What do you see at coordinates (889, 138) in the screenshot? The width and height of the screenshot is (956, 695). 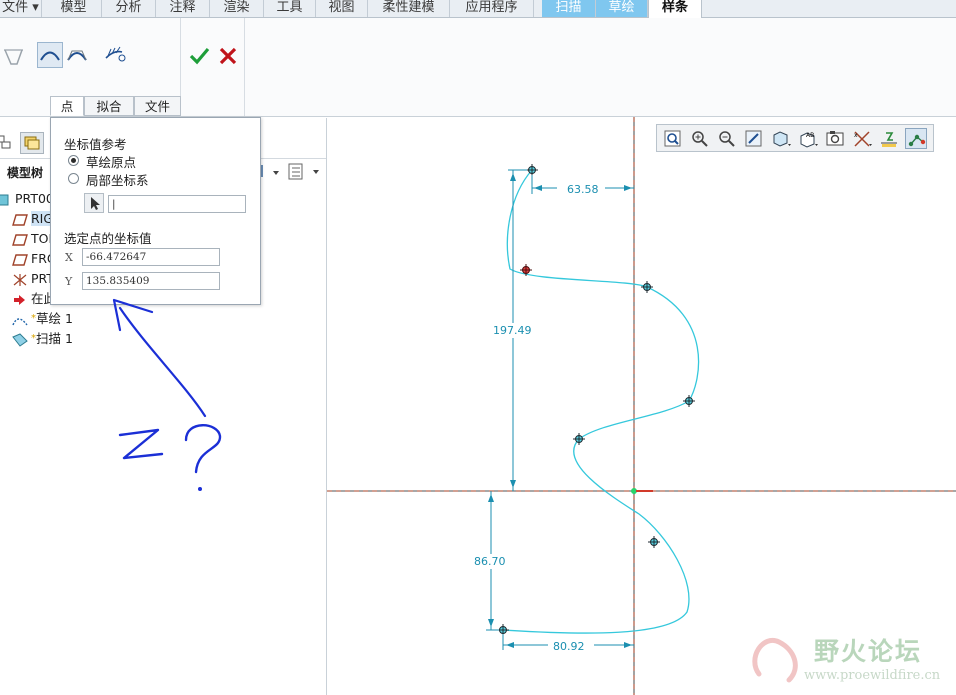 I see `sketch-view-icon` at bounding box center [889, 138].